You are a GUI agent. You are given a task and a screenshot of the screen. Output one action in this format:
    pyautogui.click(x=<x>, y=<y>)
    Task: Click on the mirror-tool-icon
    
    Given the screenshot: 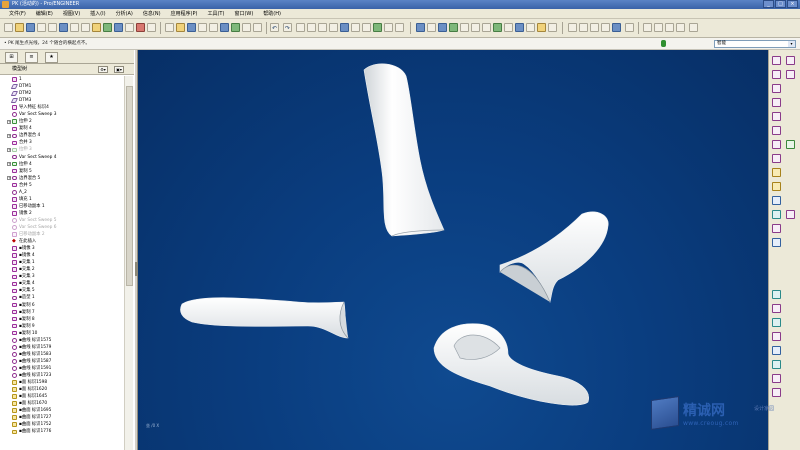 What is the action you would take?
    pyautogui.click(x=776, y=378)
    